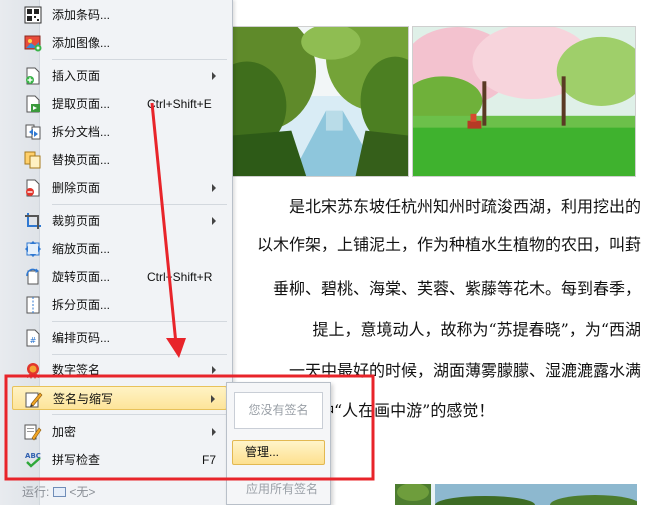  I want to click on run-label: 运行:, so click(36, 492).